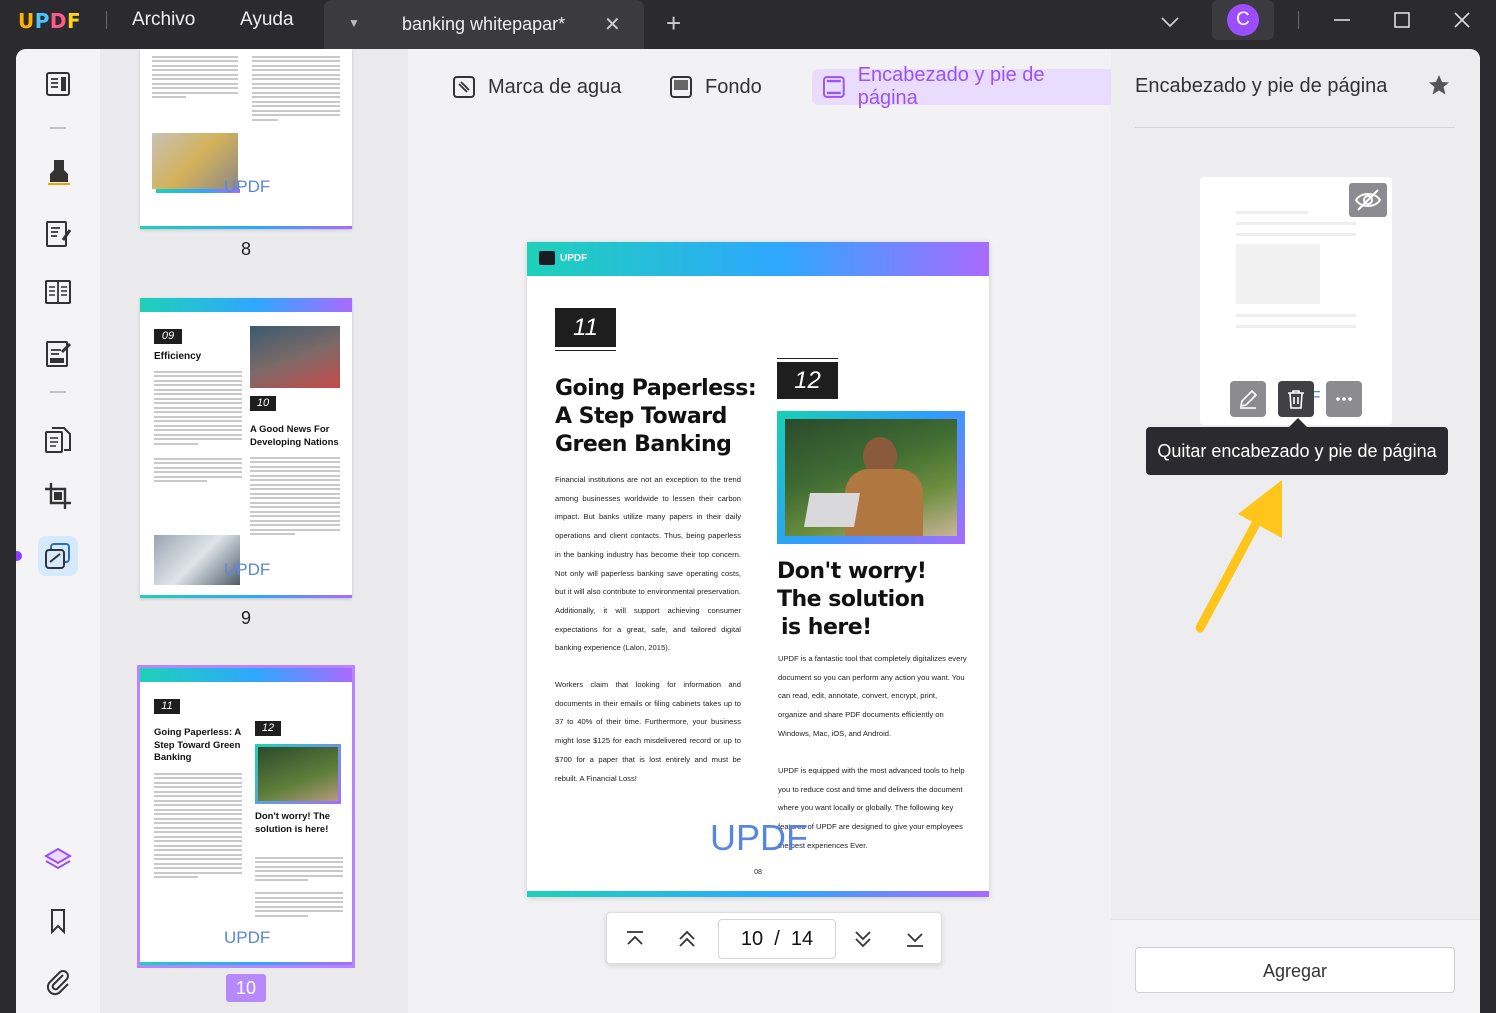  What do you see at coordinates (246, 139) in the screenshot?
I see `thumbnail-page-8: UPDF` at bounding box center [246, 139].